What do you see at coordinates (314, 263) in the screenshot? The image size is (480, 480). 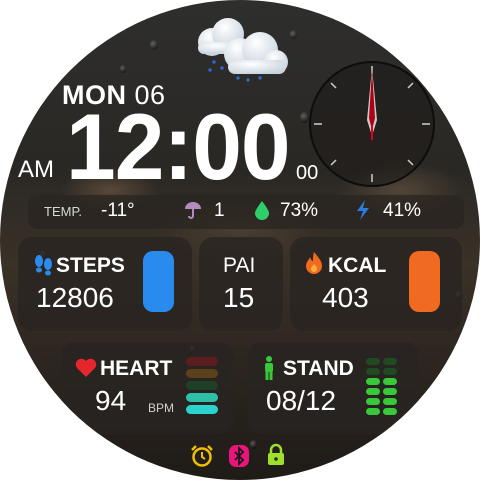 I see `flame-icon` at bounding box center [314, 263].